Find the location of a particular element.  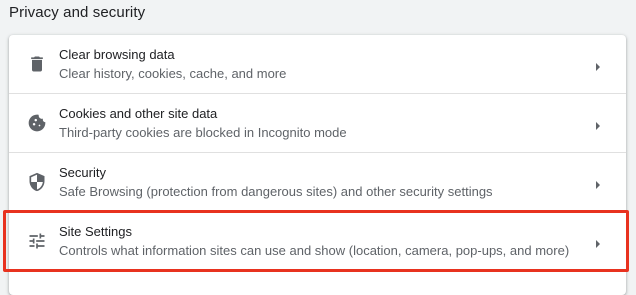

row-title: Clear browsing data is located at coordinates (117, 54).